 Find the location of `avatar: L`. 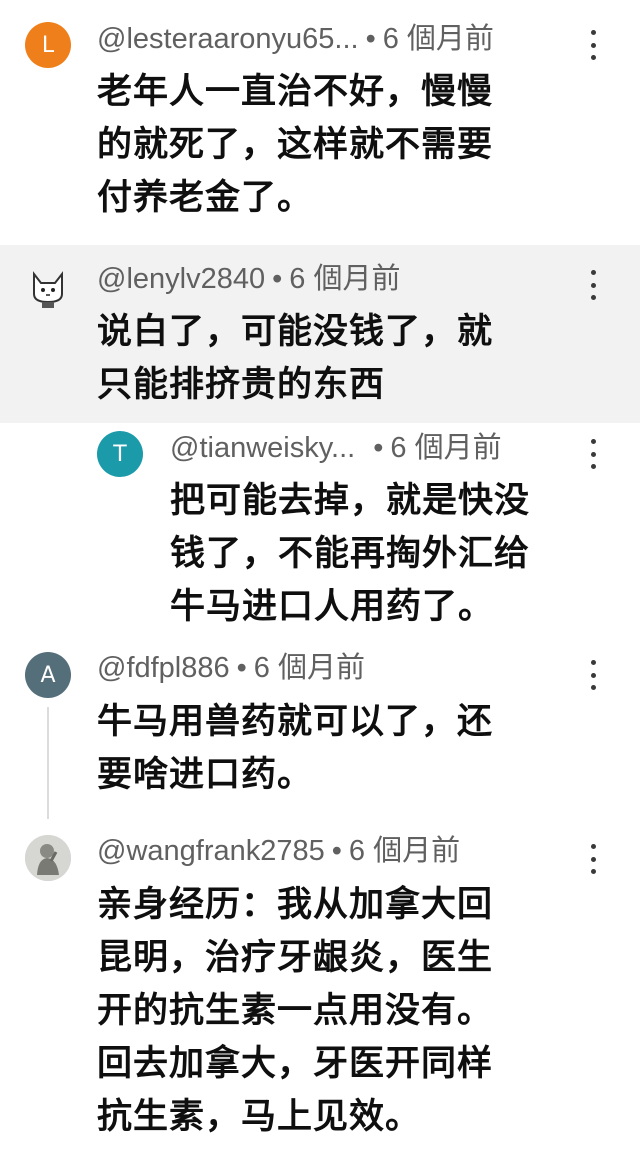

avatar: L is located at coordinates (48, 45).